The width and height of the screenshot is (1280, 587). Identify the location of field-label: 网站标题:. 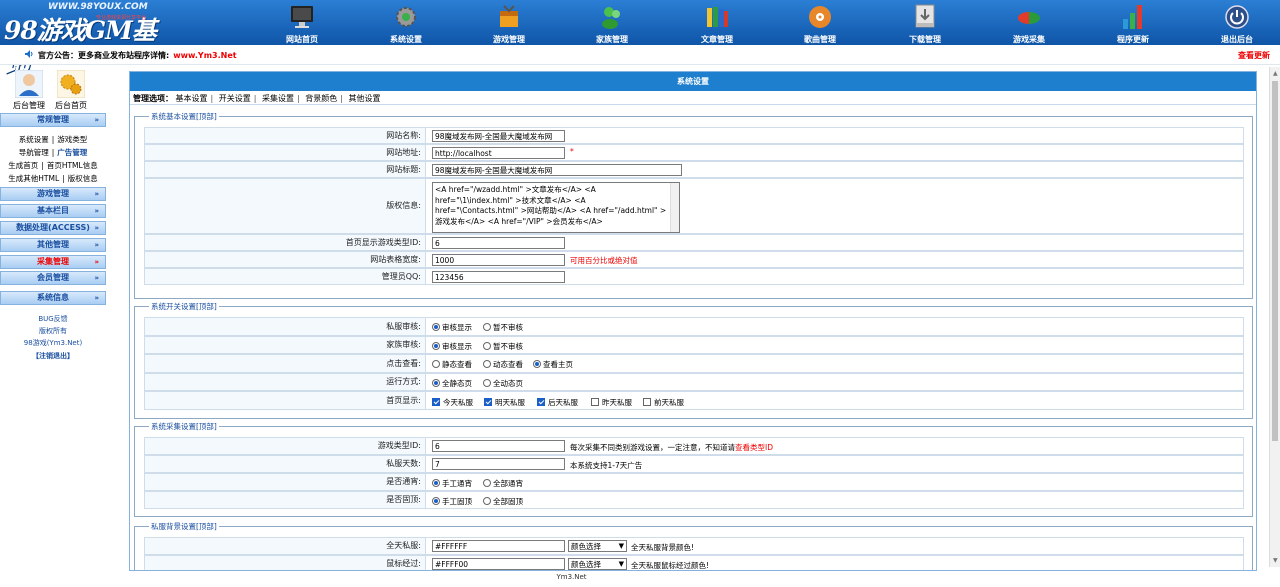
(285, 169).